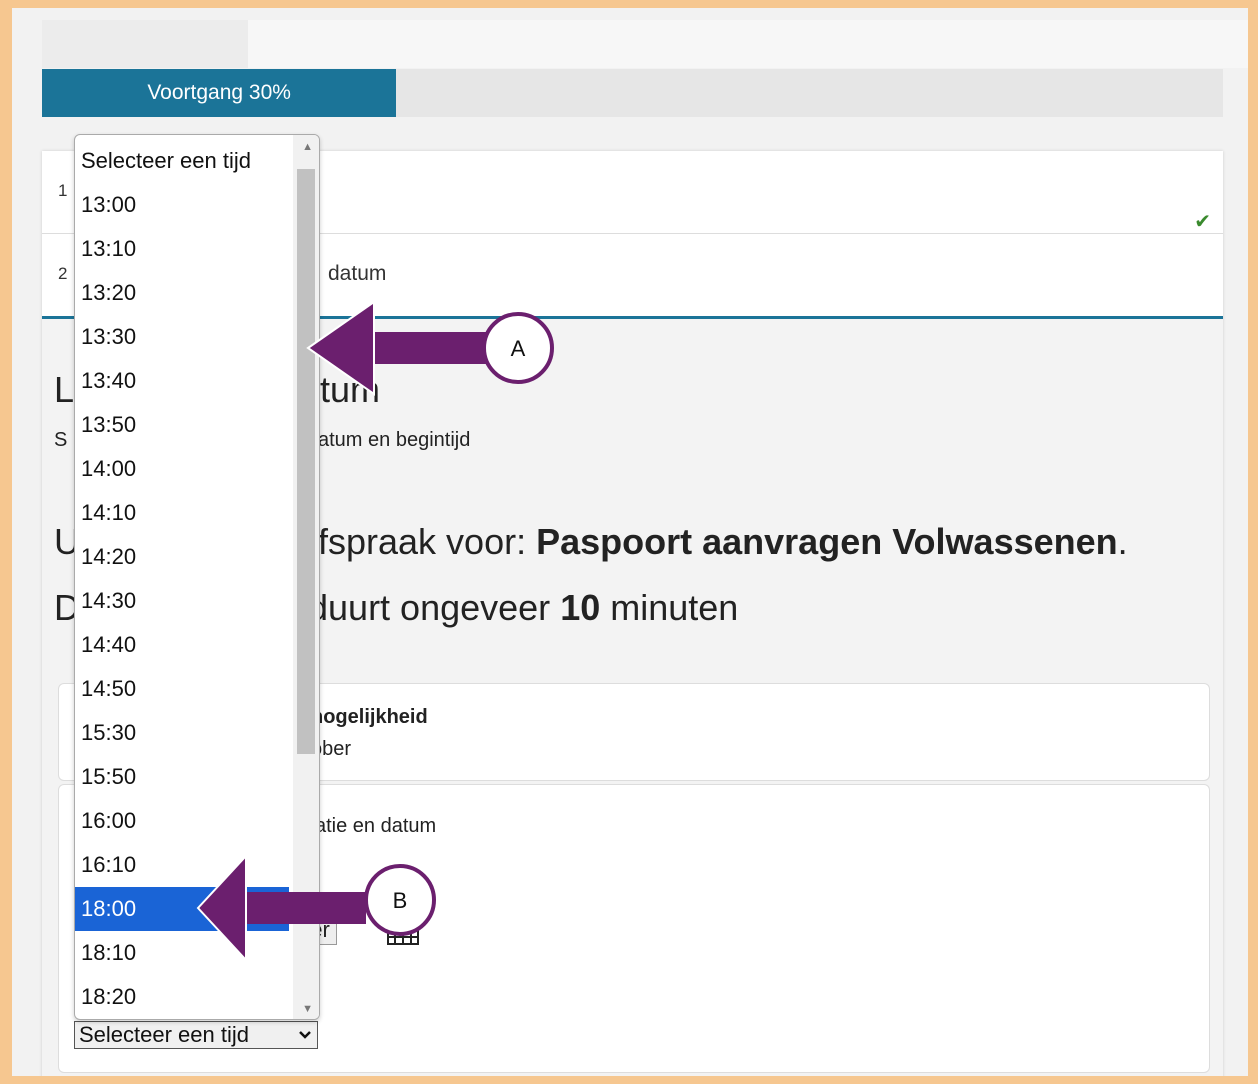  What do you see at coordinates (182, 425) in the screenshot?
I see `time-option: 13:50` at bounding box center [182, 425].